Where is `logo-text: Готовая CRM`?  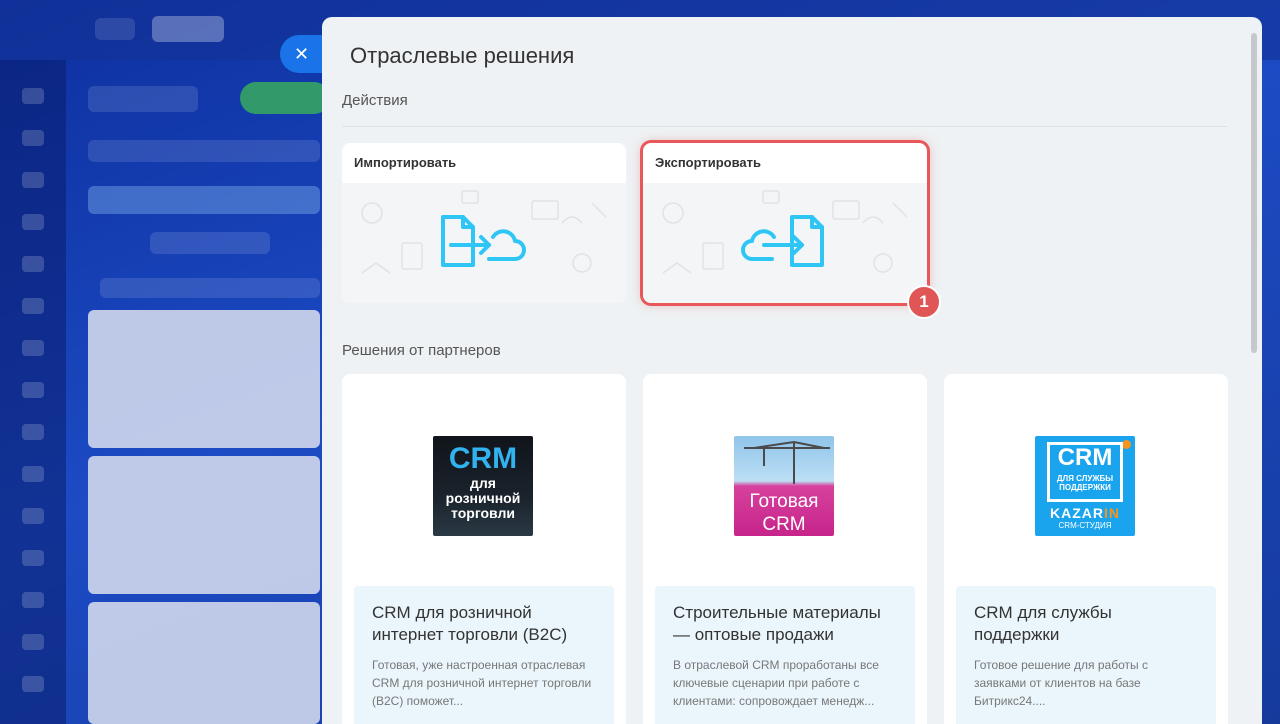
logo-text: Готовая CRM is located at coordinates (784, 513).